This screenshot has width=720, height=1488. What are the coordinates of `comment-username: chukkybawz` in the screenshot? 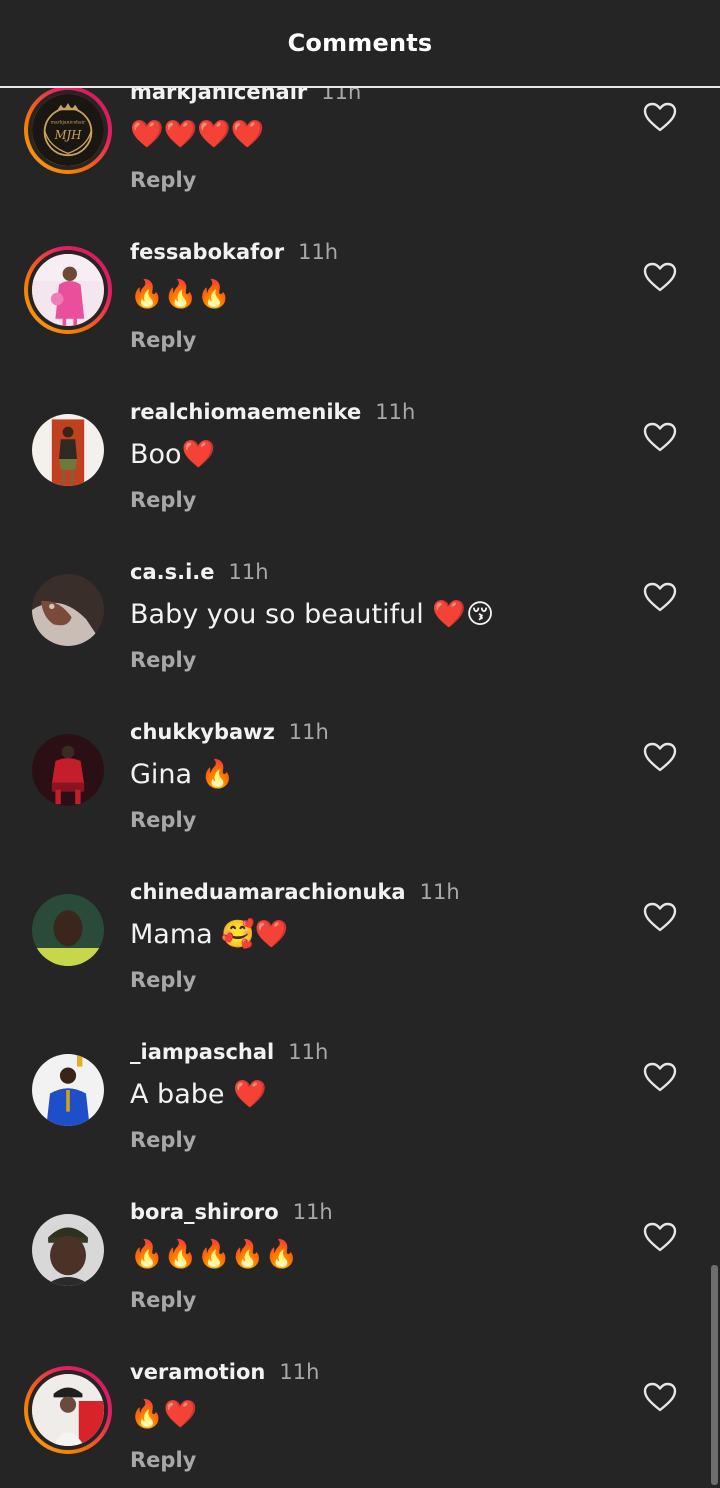 It's located at (202, 732).